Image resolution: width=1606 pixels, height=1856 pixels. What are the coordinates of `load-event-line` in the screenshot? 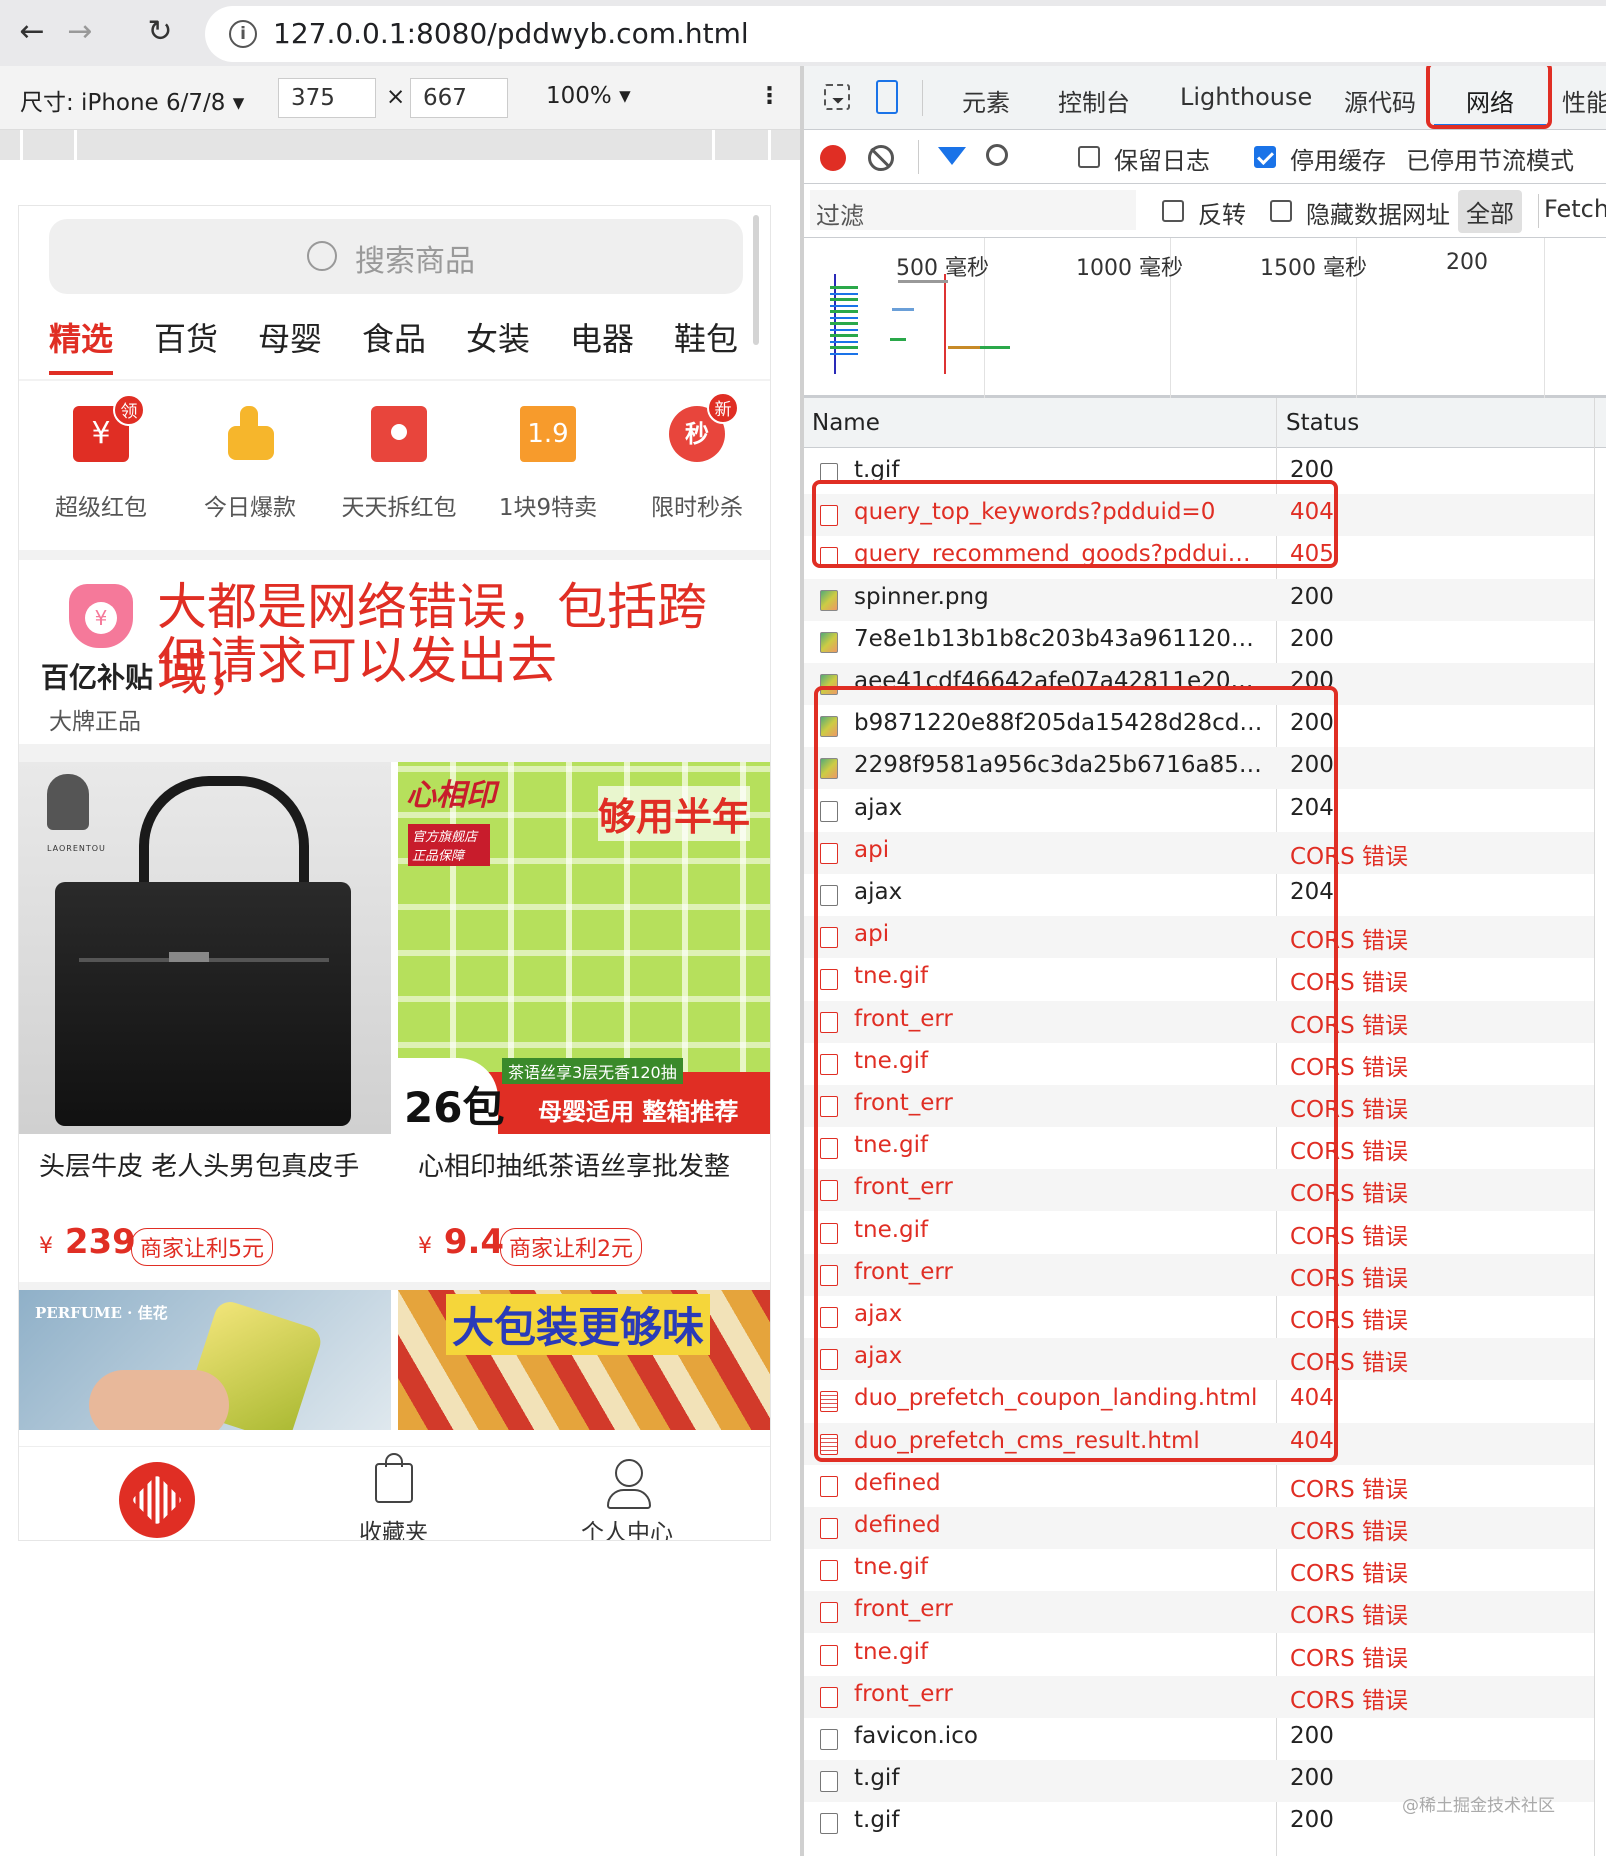 It's located at (945, 324).